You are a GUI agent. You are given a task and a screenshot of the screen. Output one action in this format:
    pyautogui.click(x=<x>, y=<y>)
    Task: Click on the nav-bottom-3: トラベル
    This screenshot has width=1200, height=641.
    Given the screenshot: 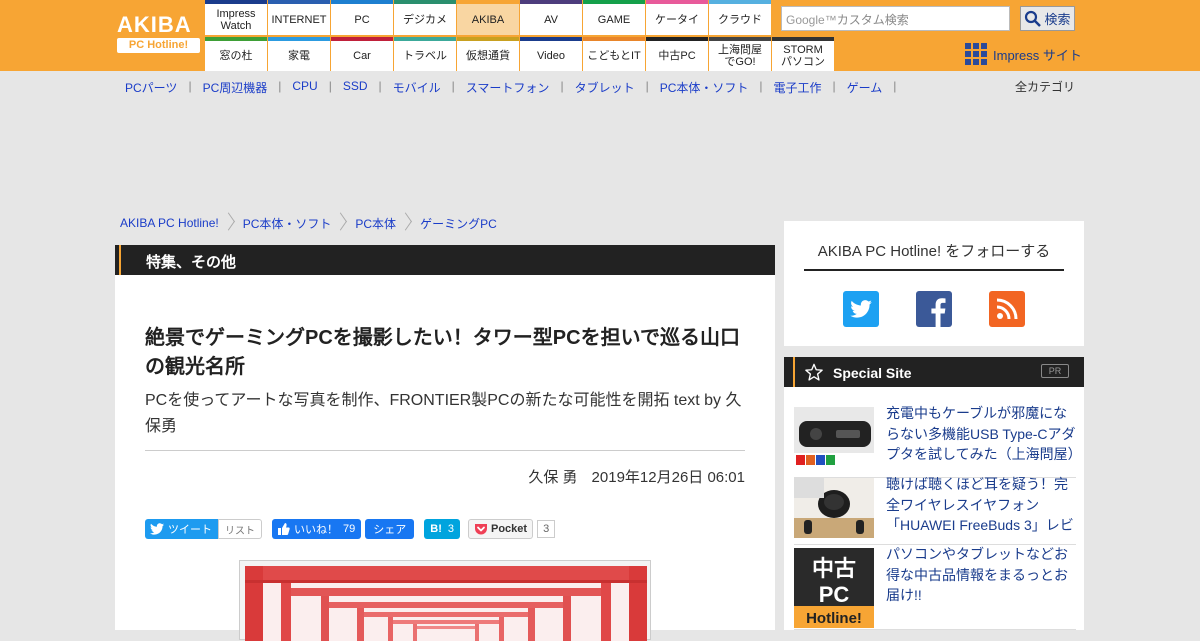 What is the action you would take?
    pyautogui.click(x=425, y=54)
    